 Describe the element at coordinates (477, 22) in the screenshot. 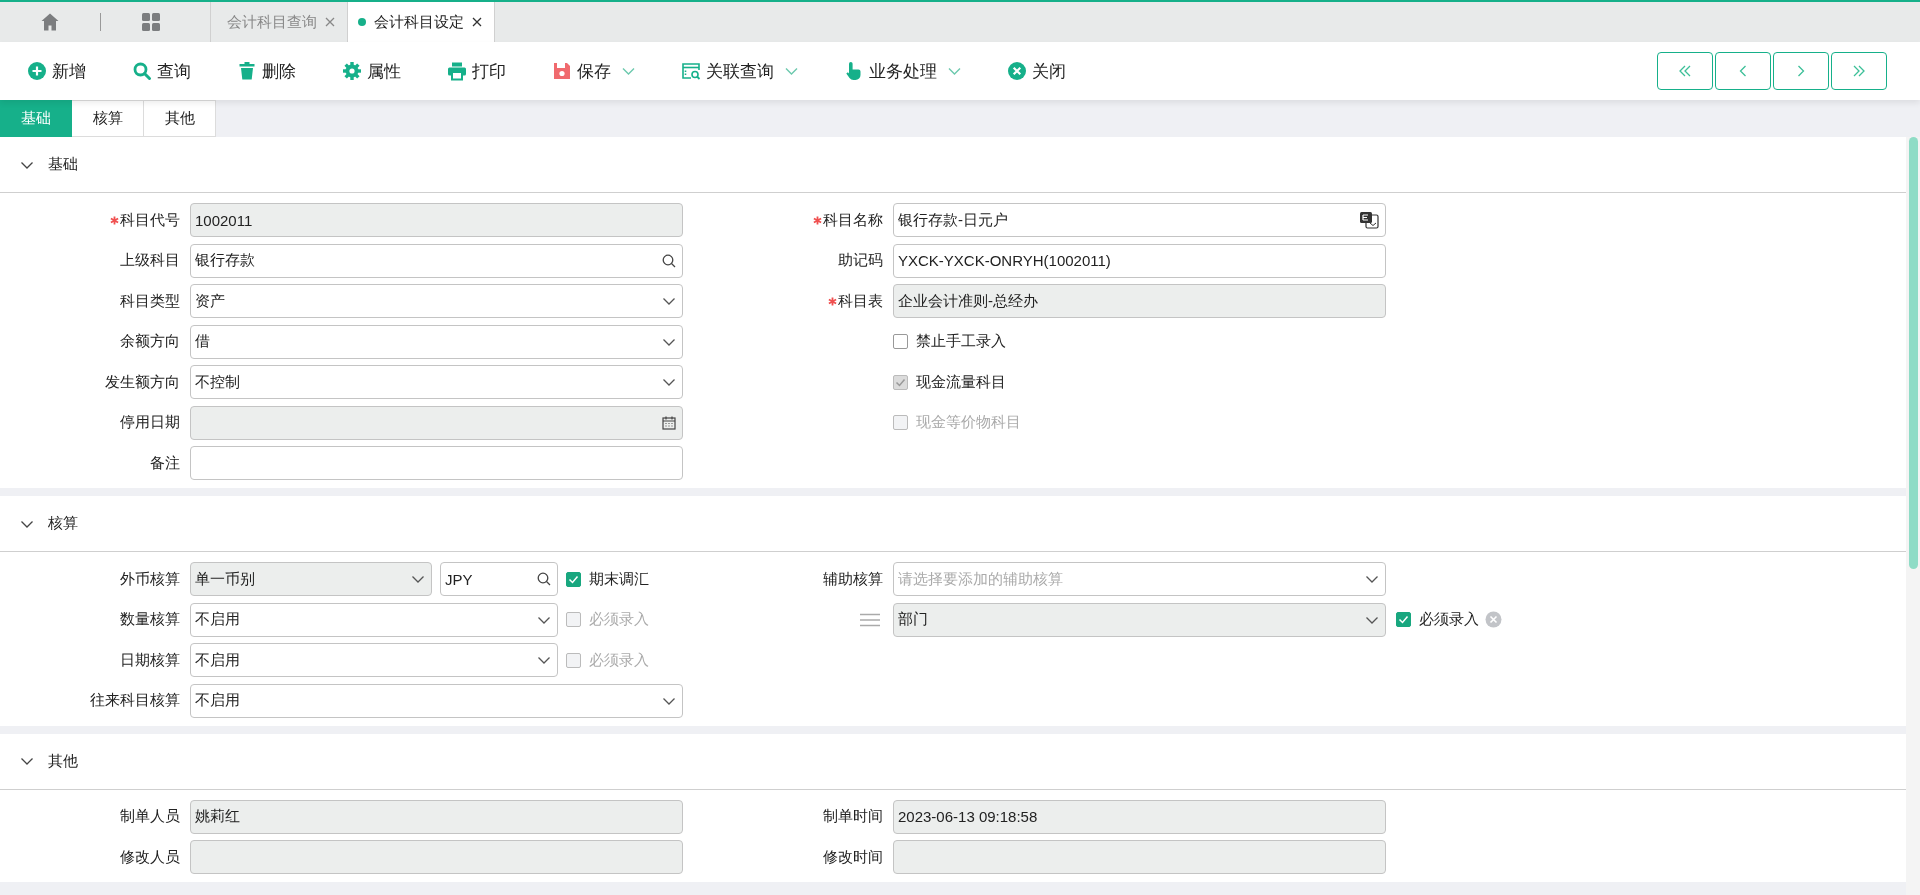

I see `close-icon` at that location.